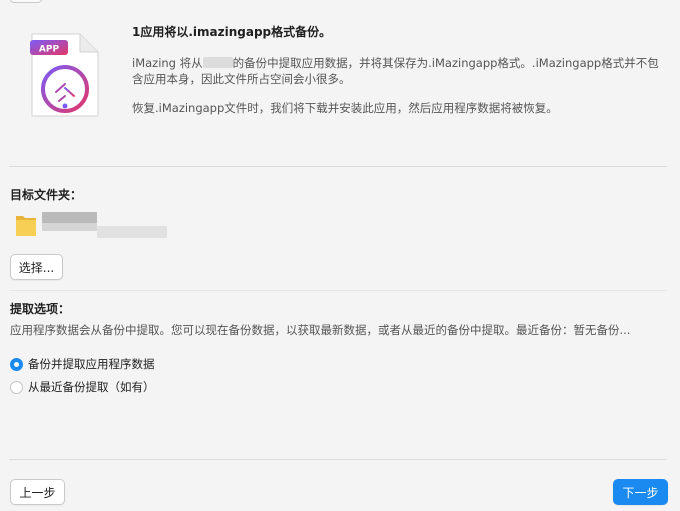  What do you see at coordinates (49, 50) in the screenshot?
I see `svg-text: APP` at bounding box center [49, 50].